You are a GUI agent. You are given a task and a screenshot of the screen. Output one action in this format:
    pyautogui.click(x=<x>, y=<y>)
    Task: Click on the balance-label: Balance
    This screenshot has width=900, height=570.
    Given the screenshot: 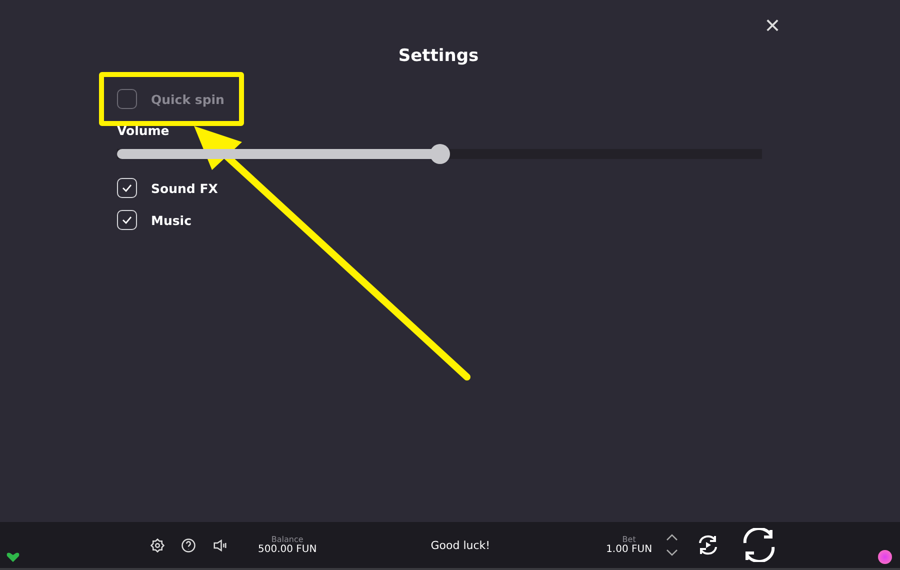 What is the action you would take?
    pyautogui.click(x=287, y=539)
    